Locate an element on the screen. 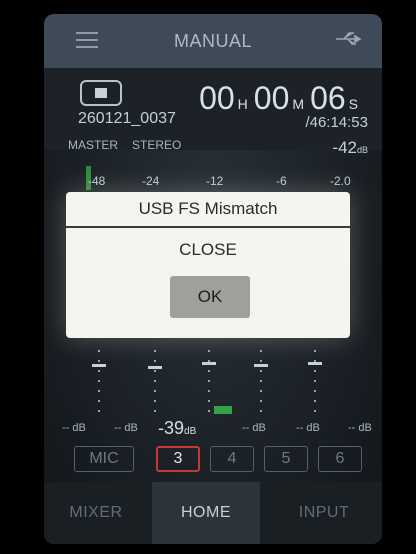 The image size is (416, 554). mode-title: MANUAL is located at coordinates (212, 40).